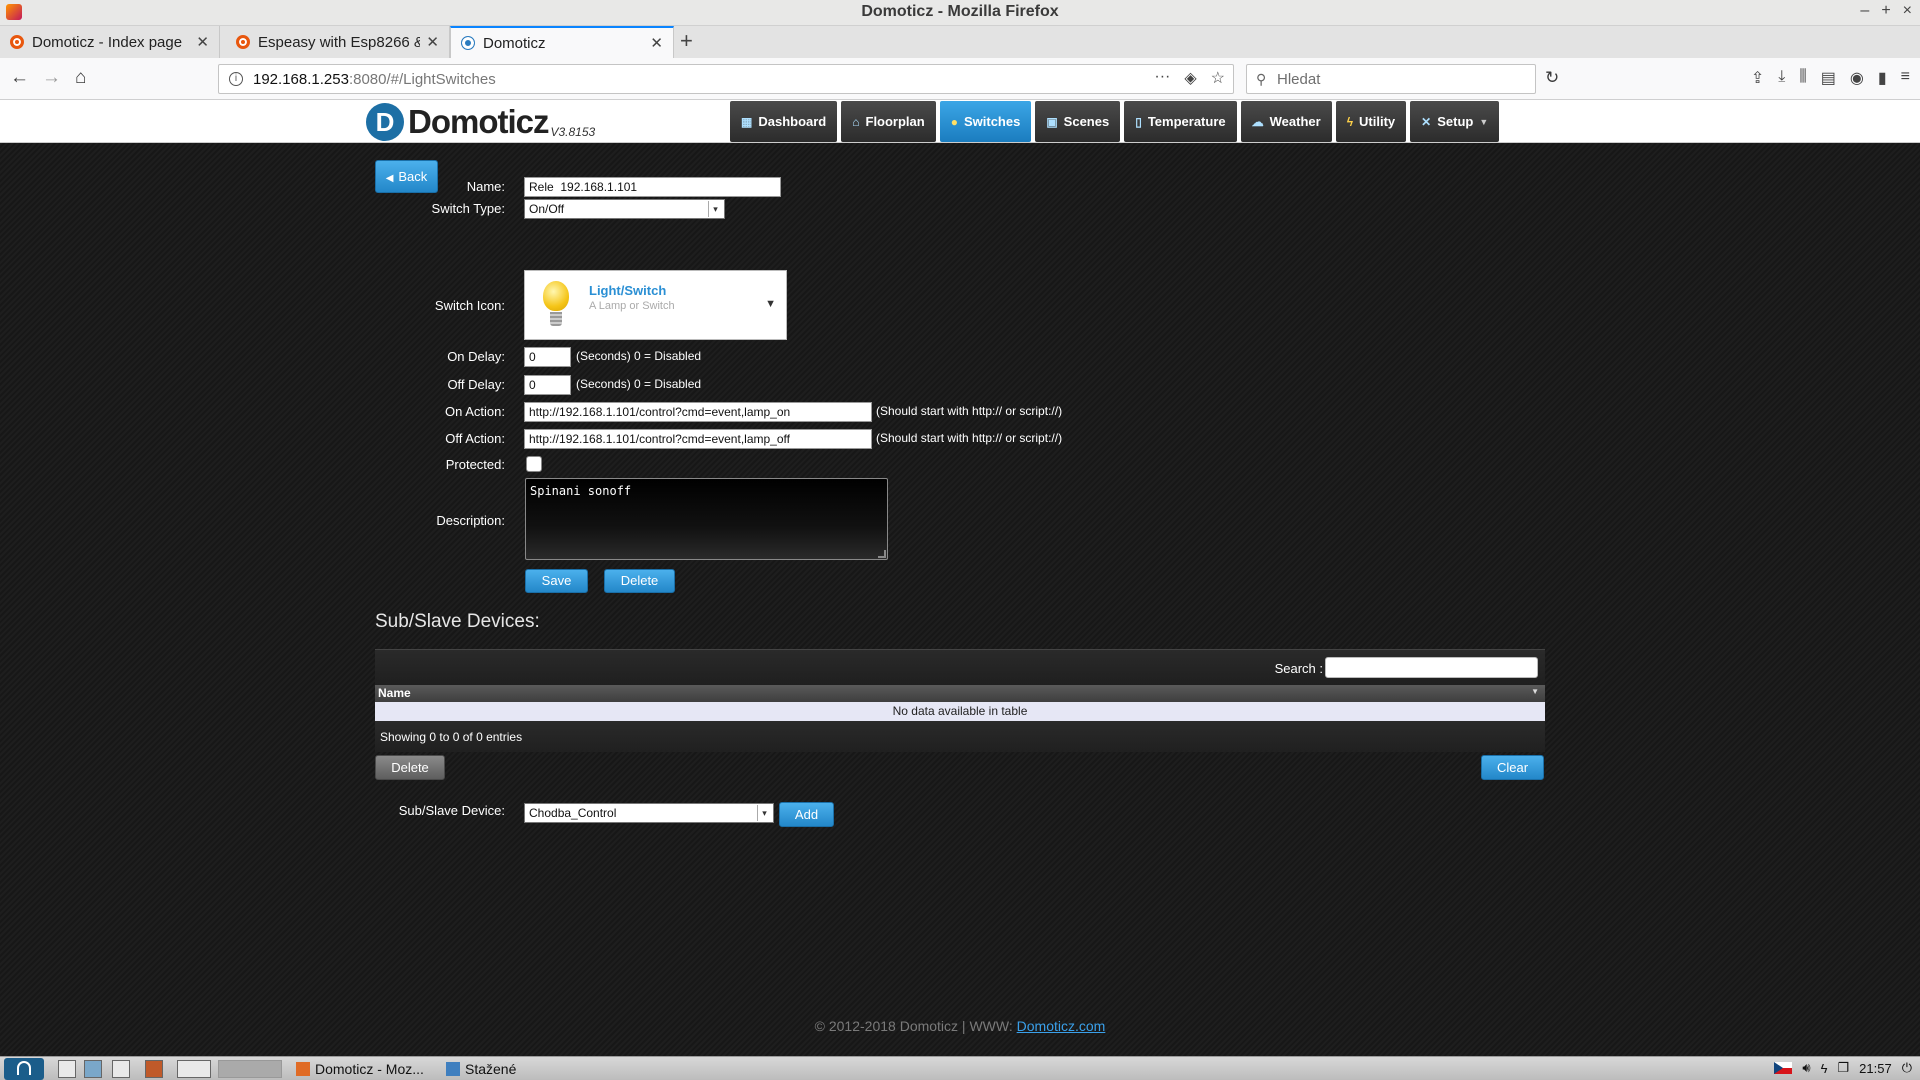  Describe the element at coordinates (1905, 78) in the screenshot. I see `hamburger-menu-icon: ≡` at that location.